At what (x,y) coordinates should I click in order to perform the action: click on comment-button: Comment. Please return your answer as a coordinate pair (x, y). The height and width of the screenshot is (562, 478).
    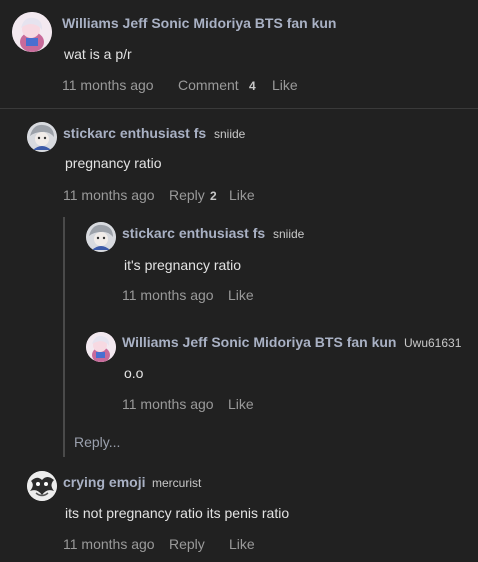
    Looking at the image, I should click on (208, 85).